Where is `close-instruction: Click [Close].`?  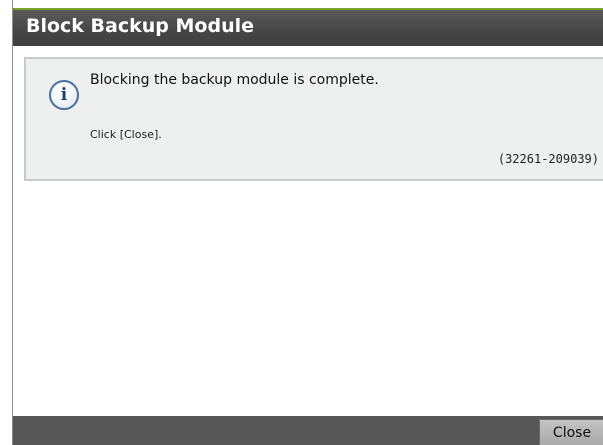 close-instruction: Click [Close]. is located at coordinates (126, 134).